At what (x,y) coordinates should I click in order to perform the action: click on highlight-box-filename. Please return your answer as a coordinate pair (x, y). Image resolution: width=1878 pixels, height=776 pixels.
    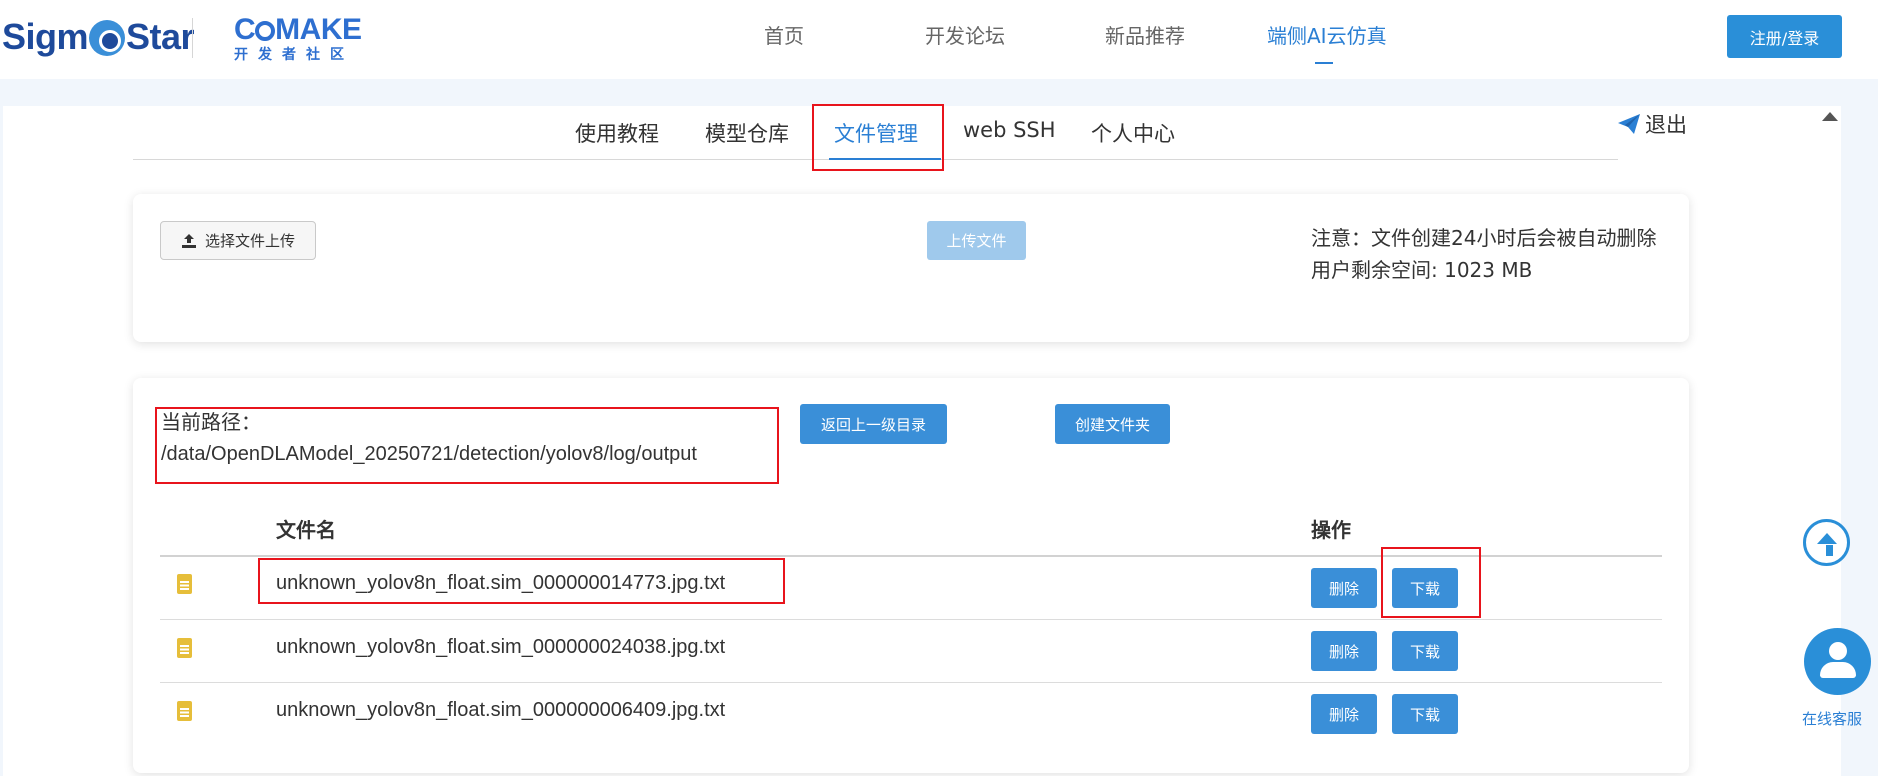
    Looking at the image, I should click on (521, 581).